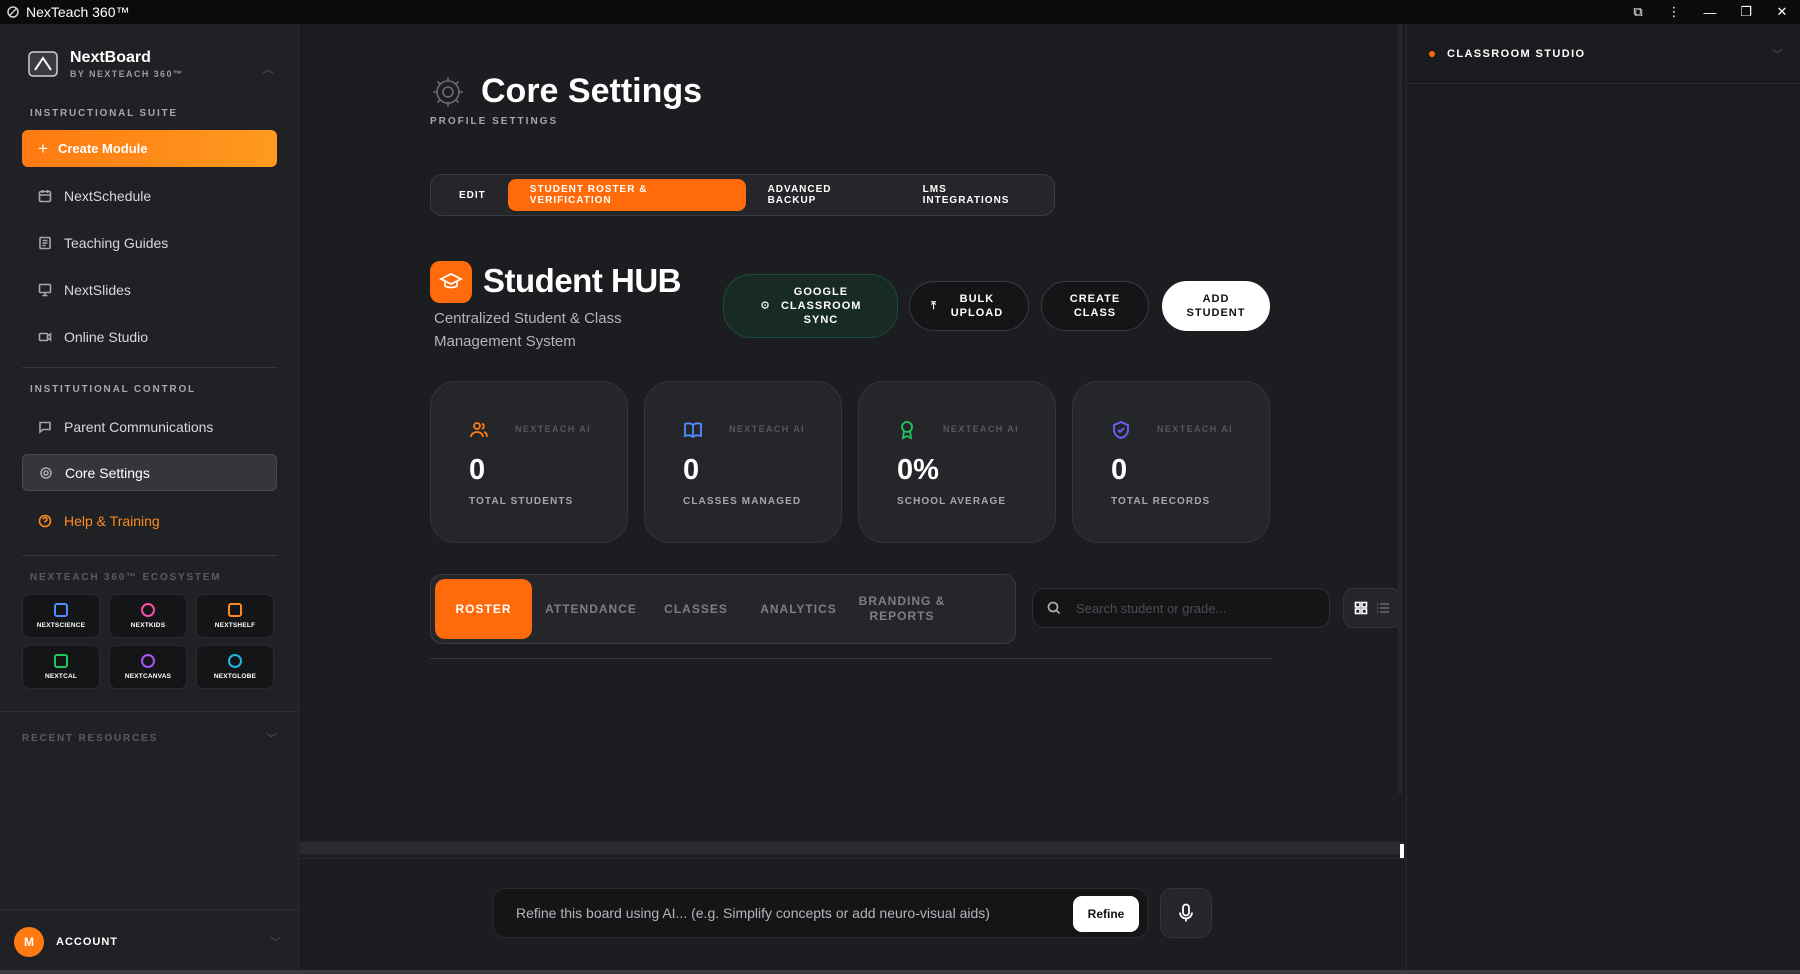 The image size is (1800, 974). What do you see at coordinates (1054, 608) in the screenshot?
I see `search-icon` at bounding box center [1054, 608].